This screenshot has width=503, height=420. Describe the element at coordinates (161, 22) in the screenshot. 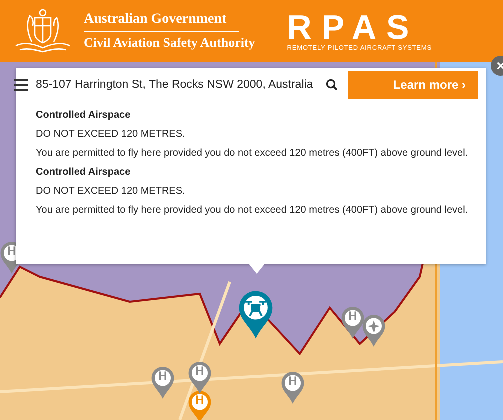

I see `government-name: Australian Government` at that location.